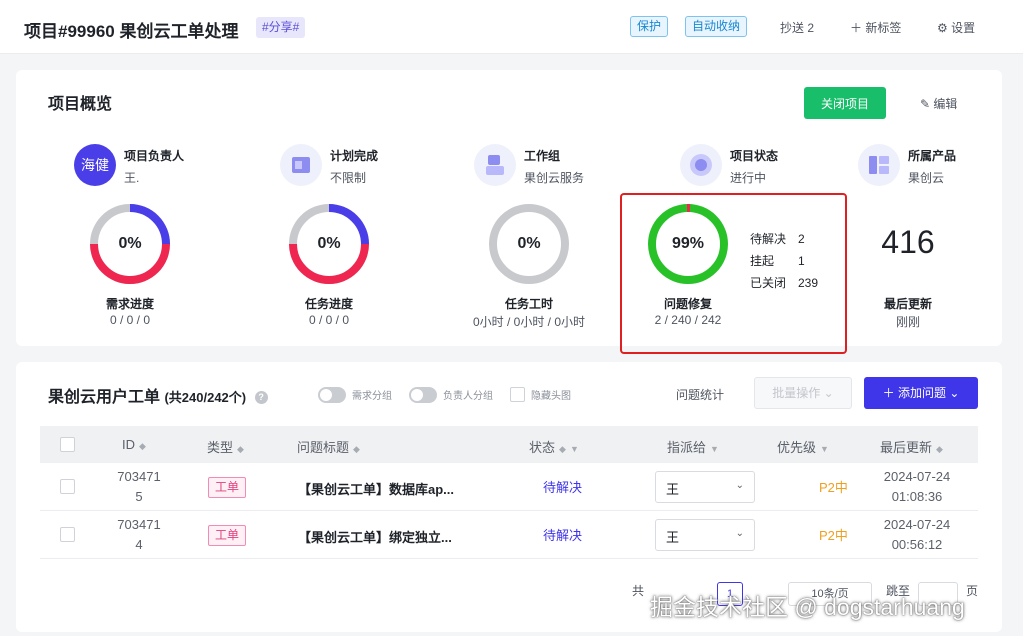 The width and height of the screenshot is (1023, 636). Describe the element at coordinates (701, 165) in the screenshot. I see `status-icon` at that location.